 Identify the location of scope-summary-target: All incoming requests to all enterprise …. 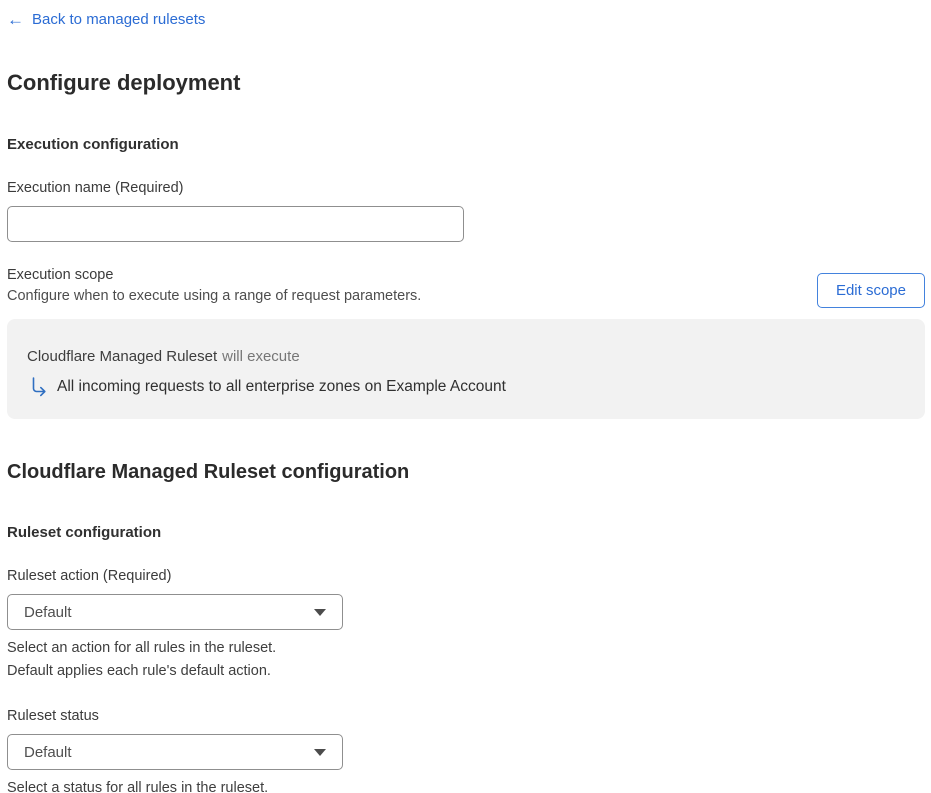
(281, 386).